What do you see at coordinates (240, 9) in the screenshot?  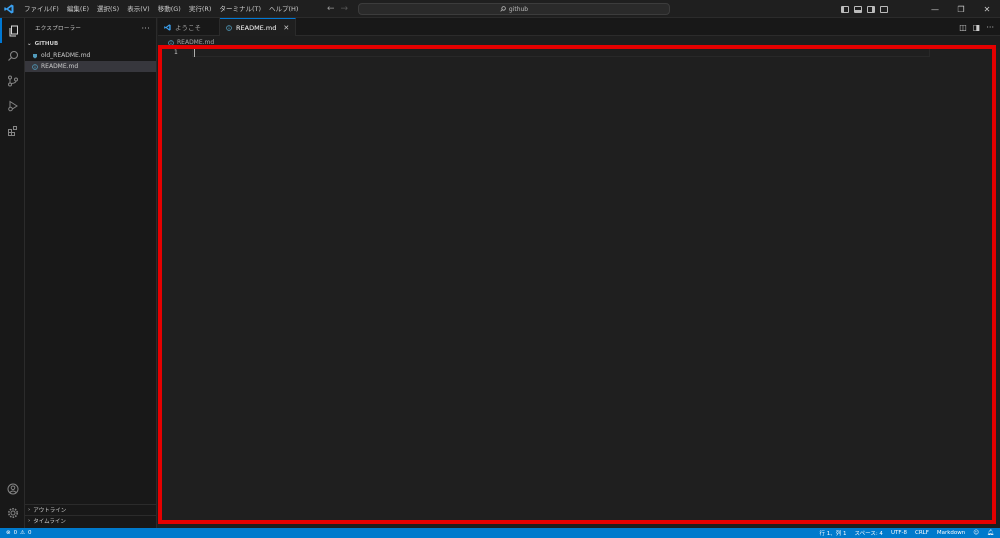 I see `menu-terminal: ターミナル(T)` at bounding box center [240, 9].